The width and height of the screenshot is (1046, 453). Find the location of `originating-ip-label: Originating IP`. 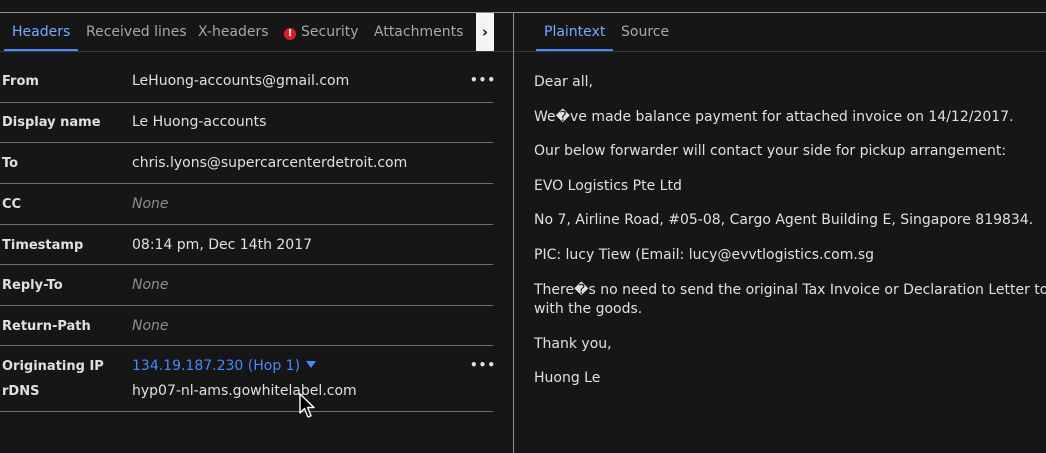

originating-ip-label: Originating IP is located at coordinates (53, 366).